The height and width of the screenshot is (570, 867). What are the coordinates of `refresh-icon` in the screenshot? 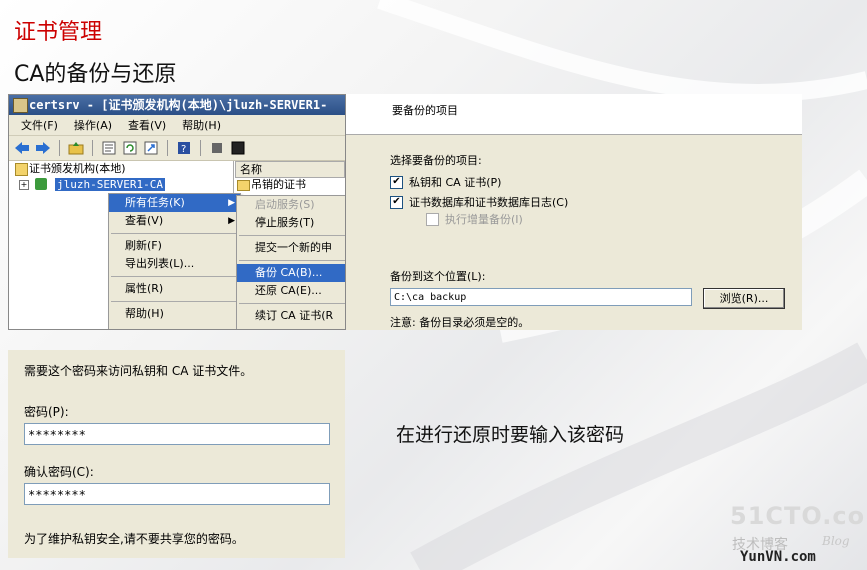 It's located at (130, 148).